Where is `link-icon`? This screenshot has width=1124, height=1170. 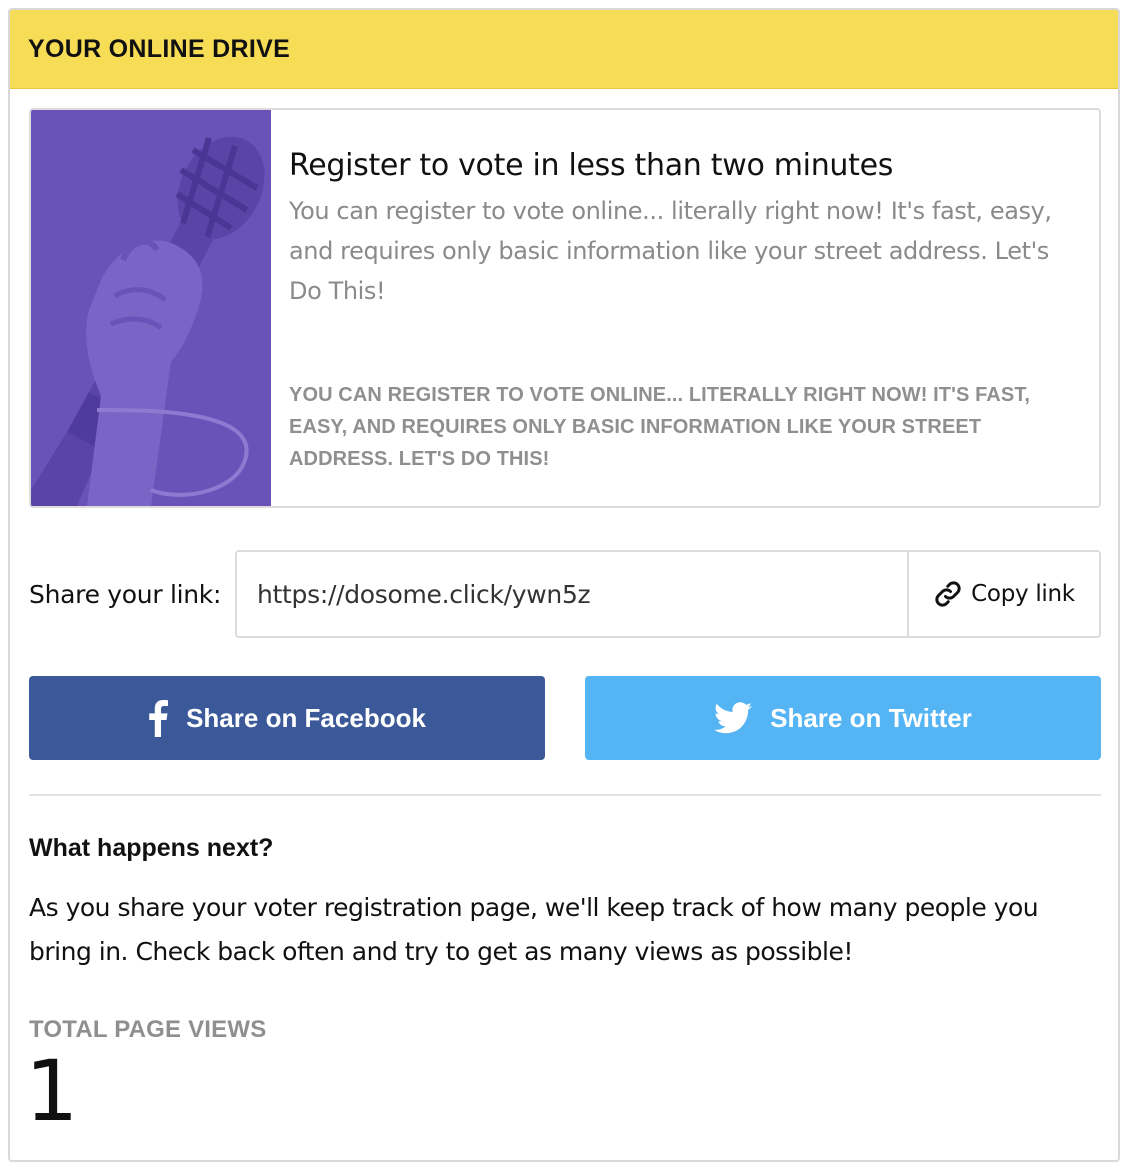 link-icon is located at coordinates (948, 594).